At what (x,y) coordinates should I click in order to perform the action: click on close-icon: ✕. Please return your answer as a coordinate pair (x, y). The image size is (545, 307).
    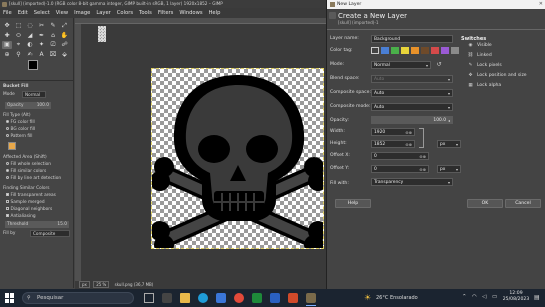
    Looking at the image, I should click on (532, 4).